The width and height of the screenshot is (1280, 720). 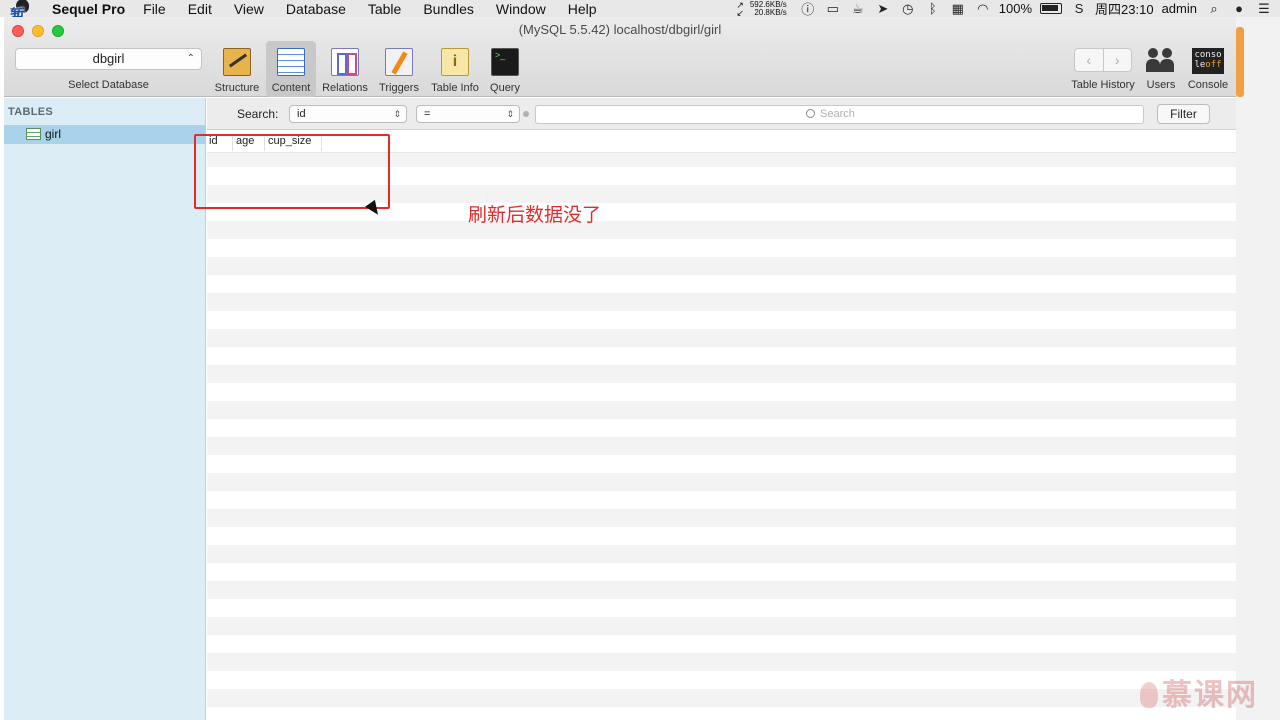 I want to click on menu-edit: Edit, so click(x=200, y=9).